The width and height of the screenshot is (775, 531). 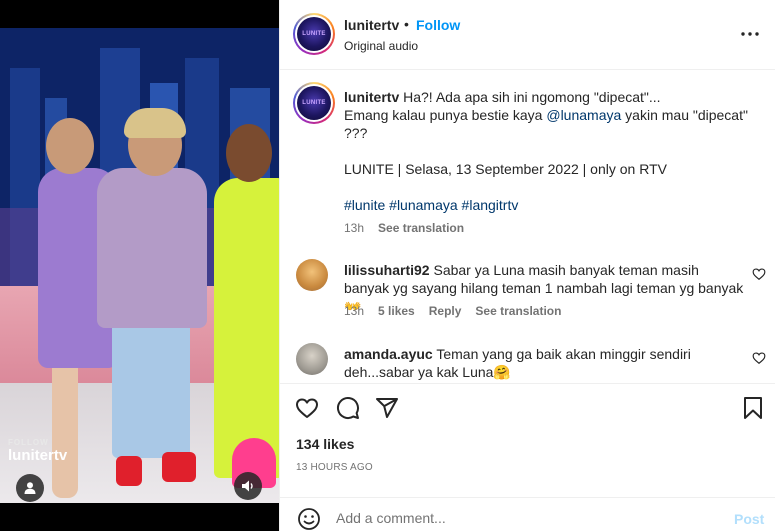 What do you see at coordinates (364, 205) in the screenshot?
I see `hashtag-link: #lunite` at bounding box center [364, 205].